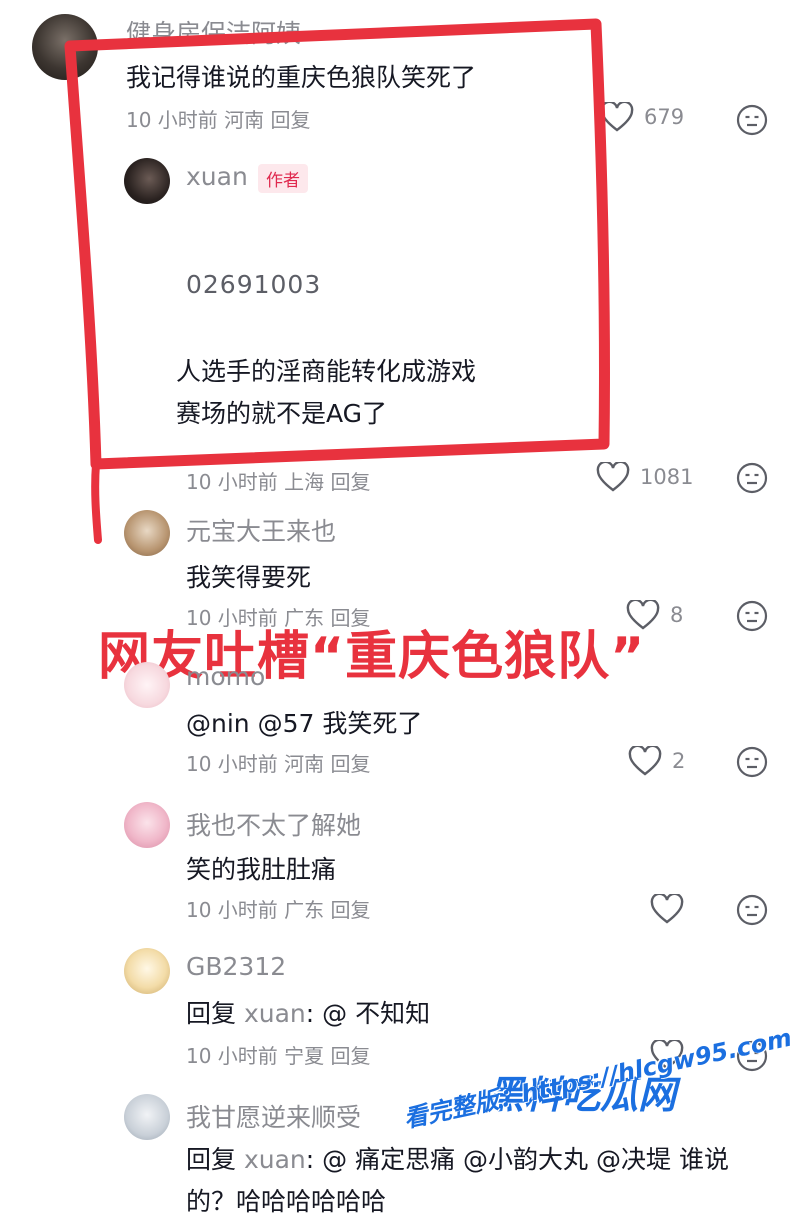  What do you see at coordinates (372, 657) in the screenshot?
I see `headline-banner: 网友吐槽“重庆色狼队”` at bounding box center [372, 657].